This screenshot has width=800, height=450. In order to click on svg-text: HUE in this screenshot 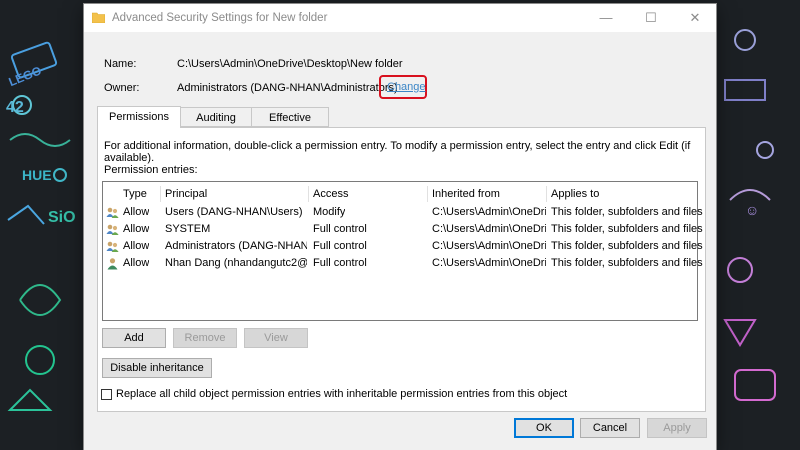, I will do `click(37, 175)`.